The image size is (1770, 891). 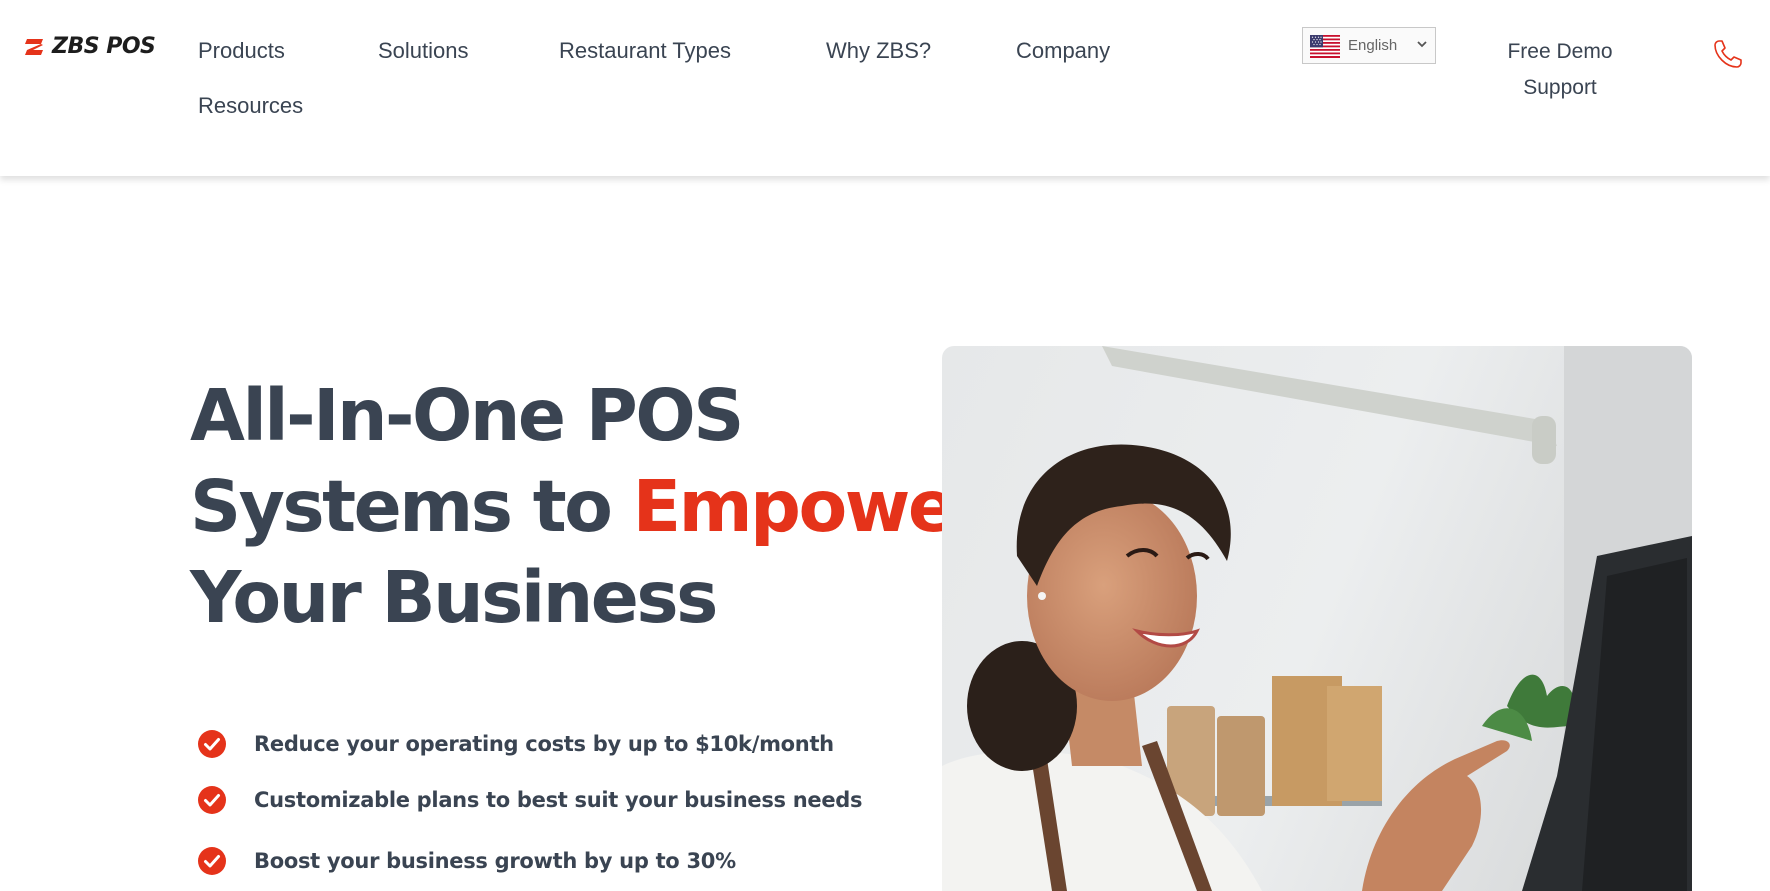 What do you see at coordinates (467, 415) in the screenshot?
I see `hero-title-line-1: All-In-One POS` at bounding box center [467, 415].